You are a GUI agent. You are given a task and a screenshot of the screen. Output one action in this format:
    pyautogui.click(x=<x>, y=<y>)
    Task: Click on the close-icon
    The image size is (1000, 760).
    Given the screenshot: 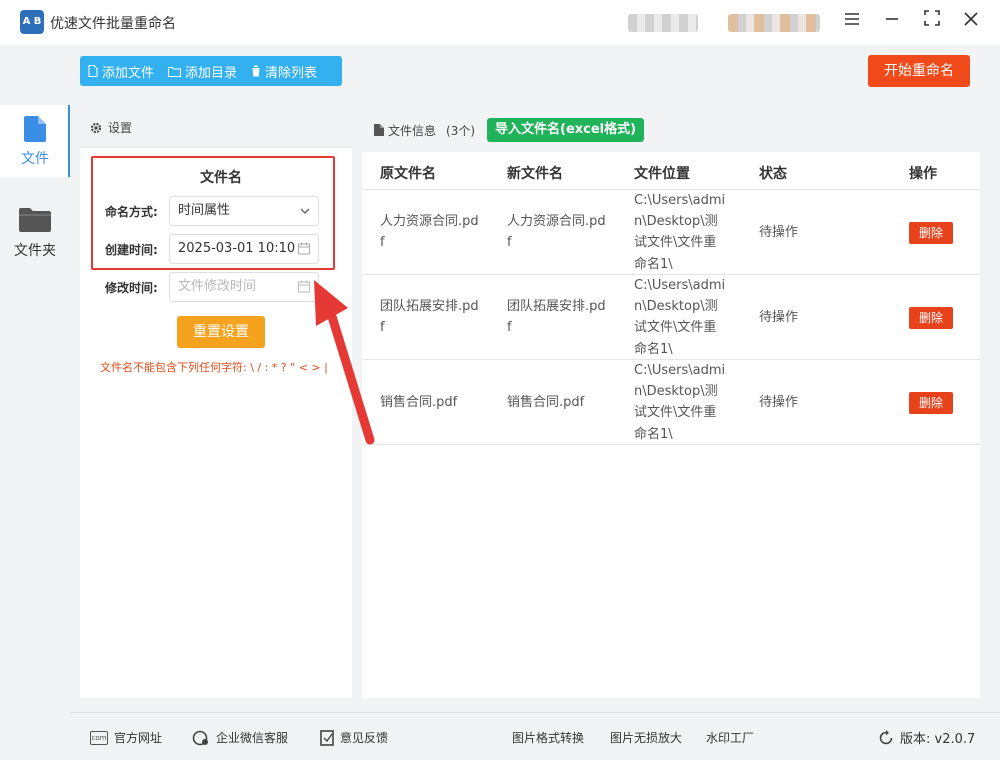 What is the action you would take?
    pyautogui.click(x=971, y=21)
    